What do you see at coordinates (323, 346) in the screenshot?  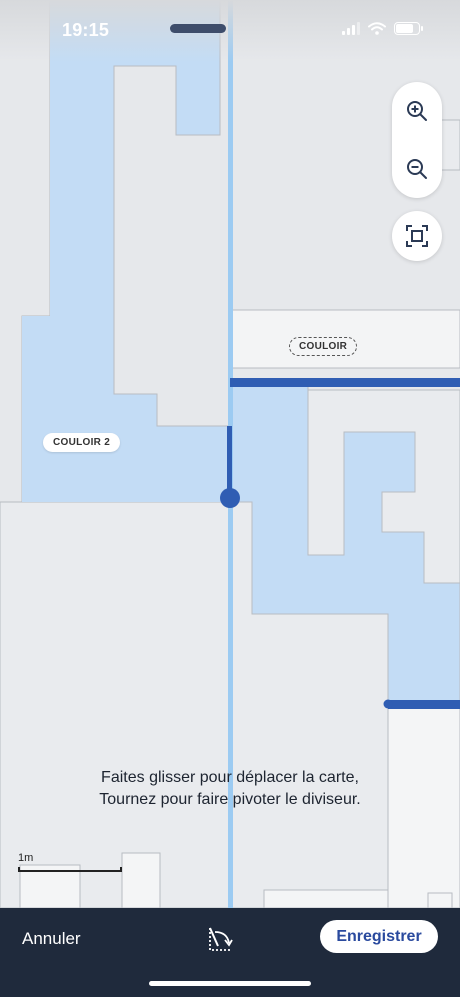 I see `room-label-couloir: COULOIR` at bounding box center [323, 346].